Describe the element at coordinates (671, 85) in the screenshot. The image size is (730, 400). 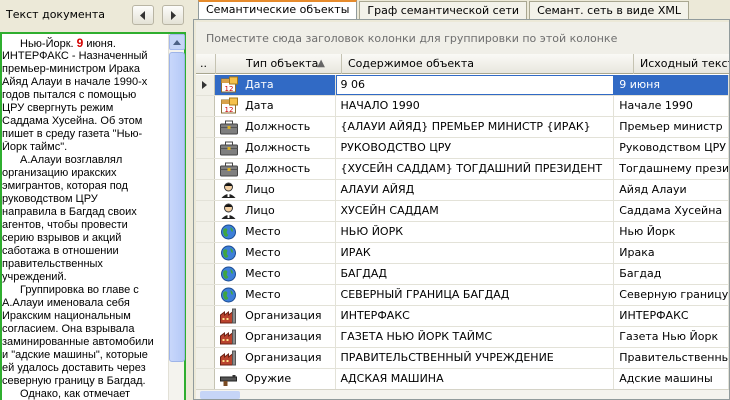
I see `cell-source-text: 9 июня` at that location.